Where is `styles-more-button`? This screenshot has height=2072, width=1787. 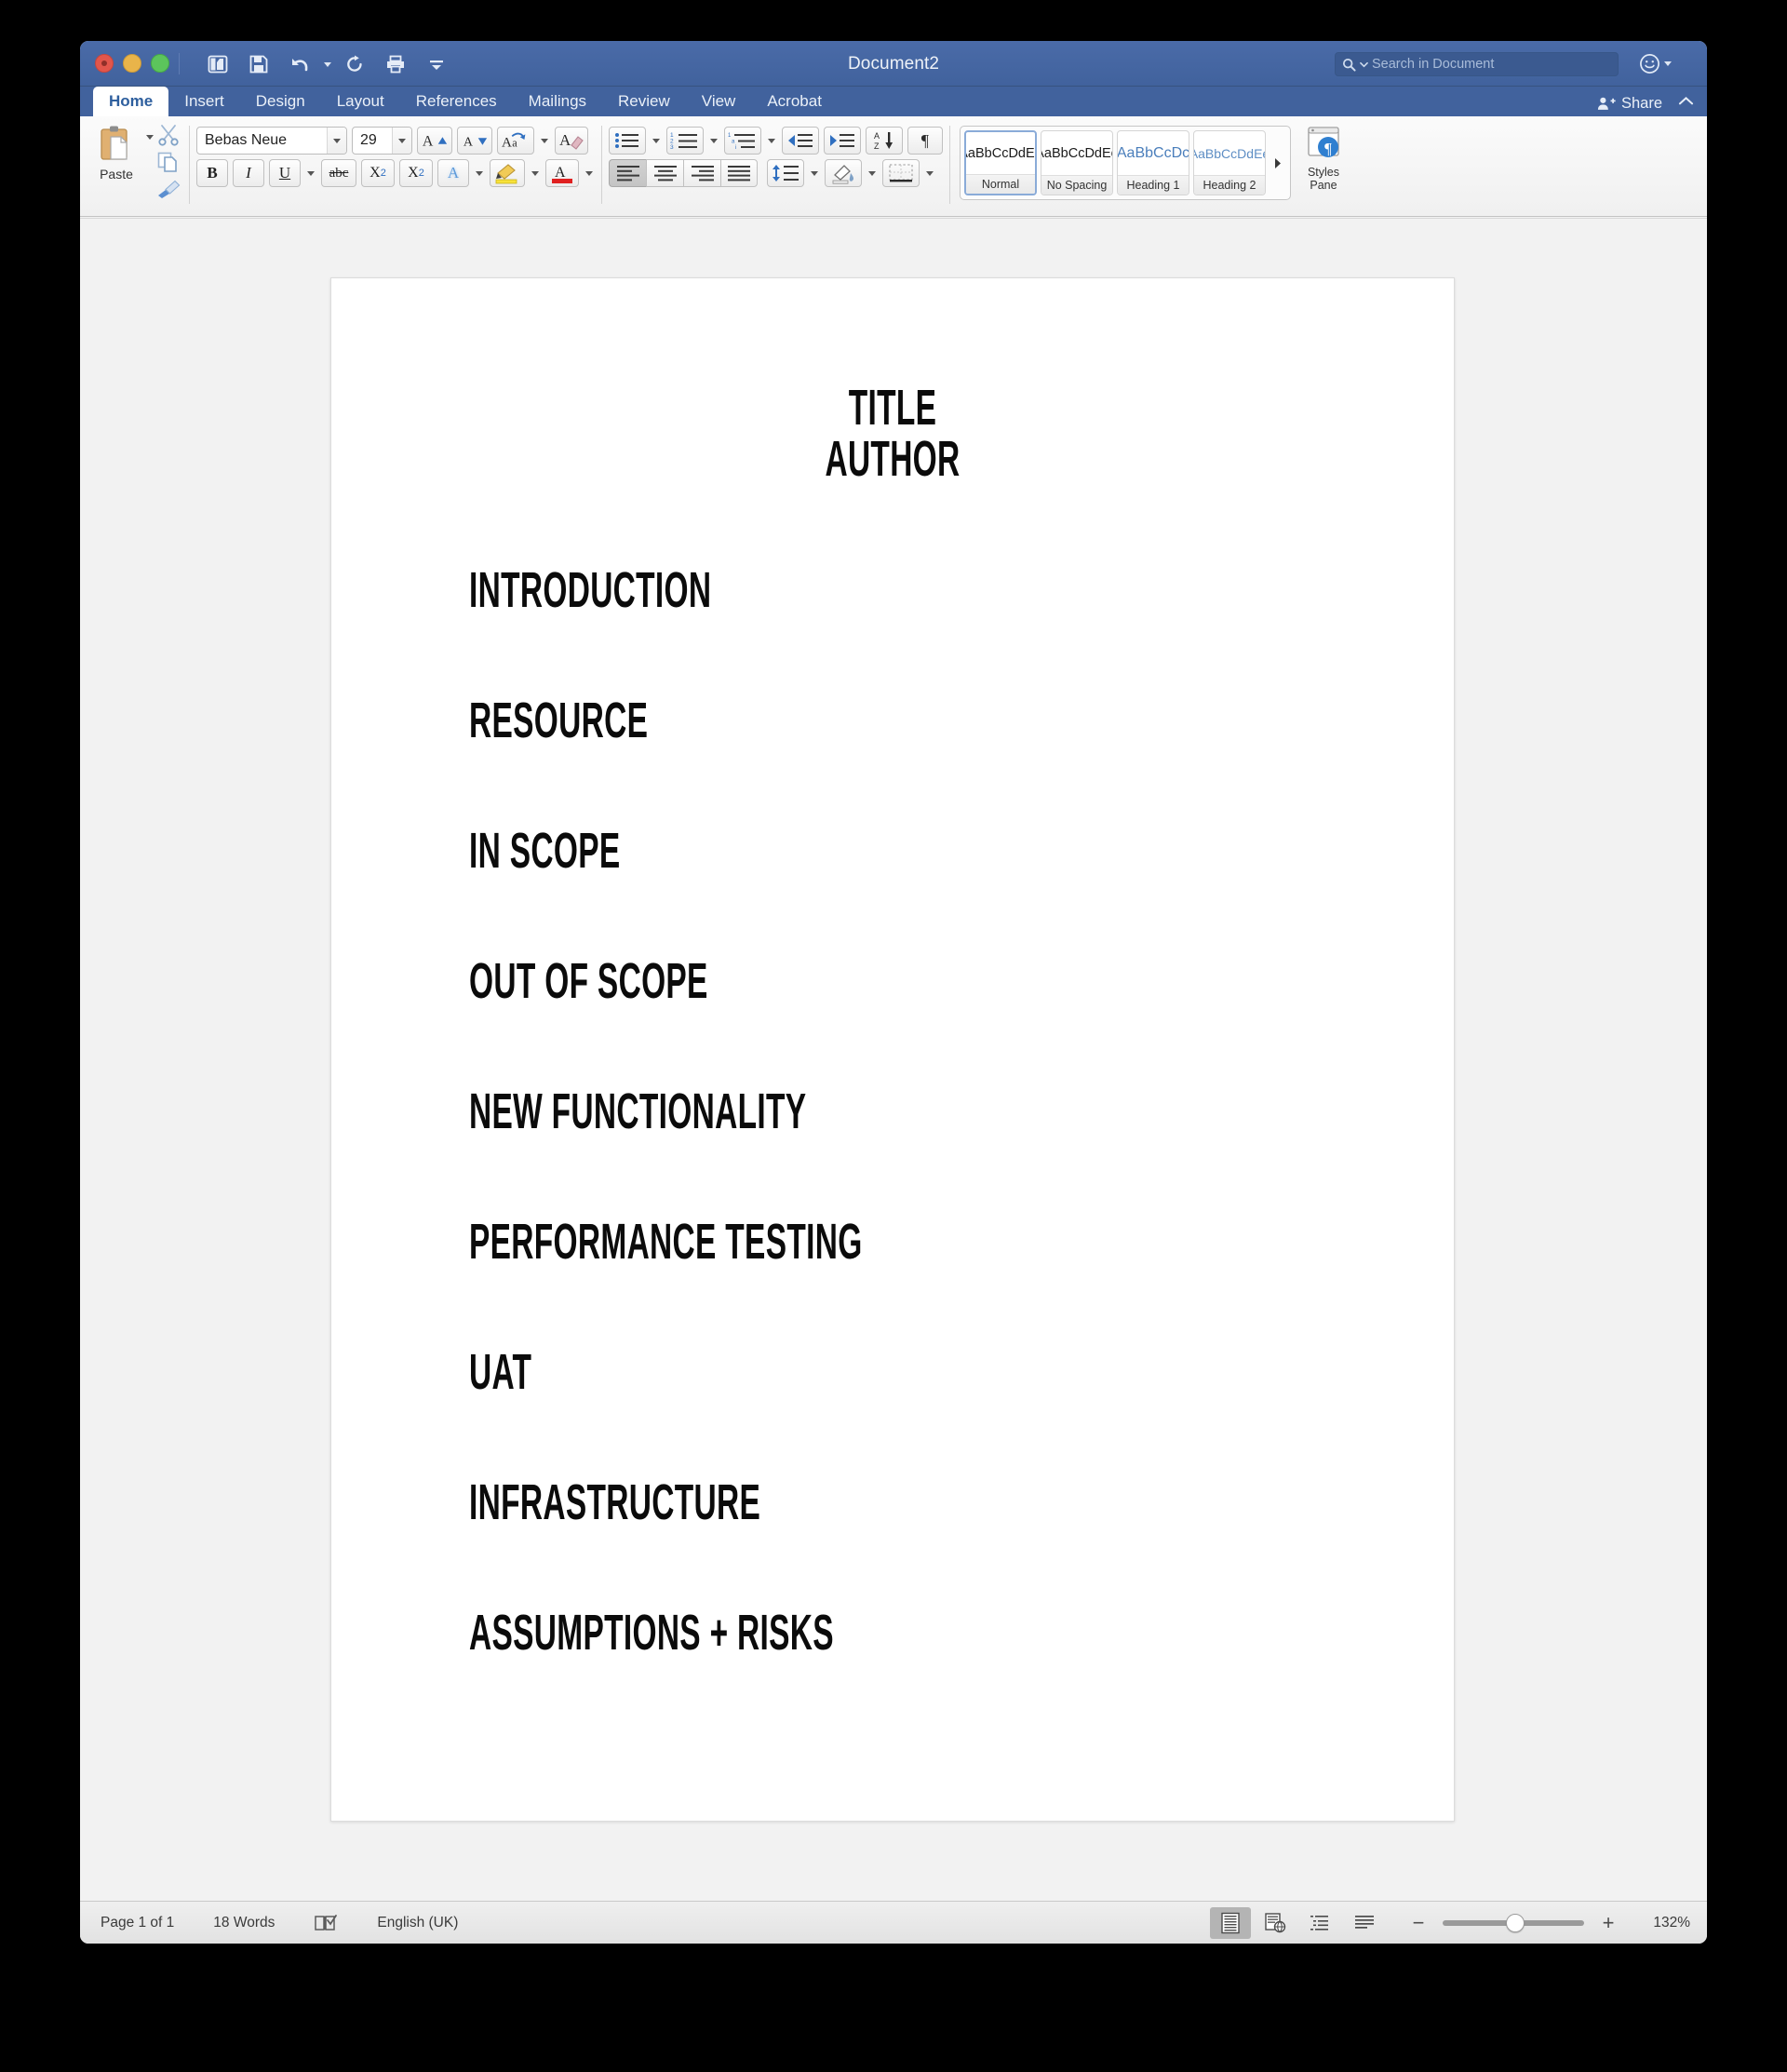 styles-more-button is located at coordinates (1278, 163).